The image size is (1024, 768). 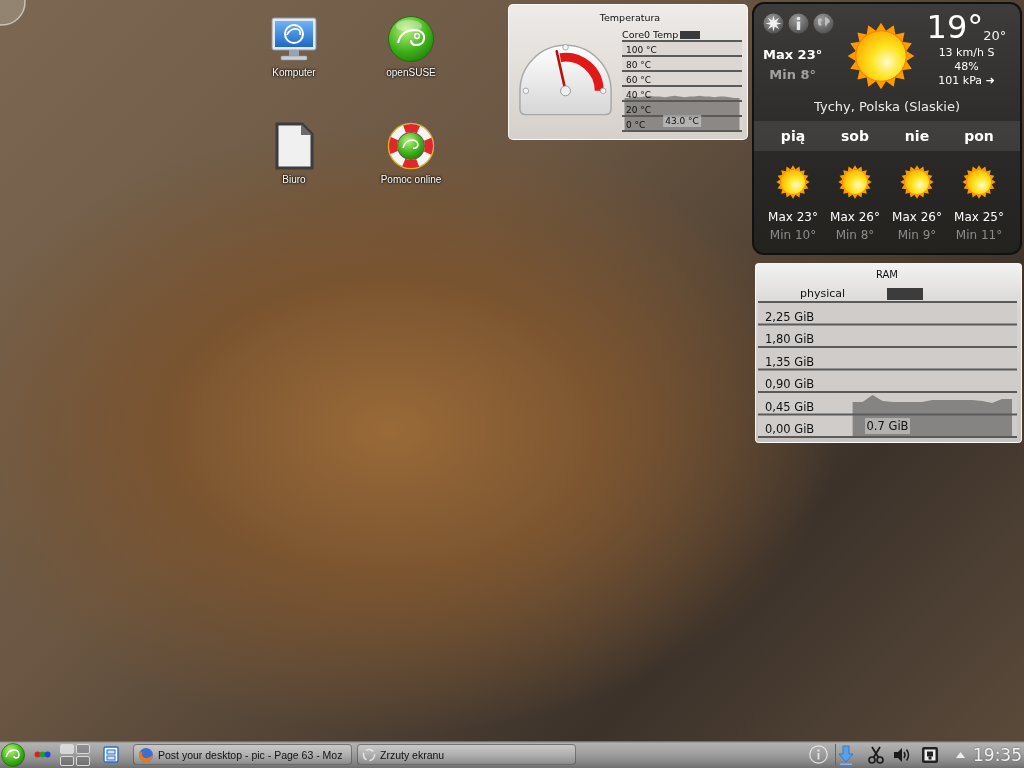 I want to click on task-button: Post your desktop - pic - Page 63 - Moz, so click(x=242, y=754).